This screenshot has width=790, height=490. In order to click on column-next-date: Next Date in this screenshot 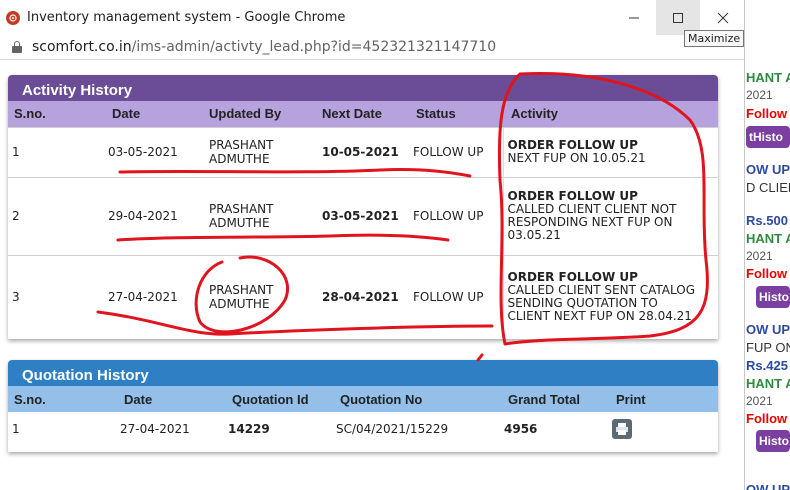, I will do `click(362, 114)`.